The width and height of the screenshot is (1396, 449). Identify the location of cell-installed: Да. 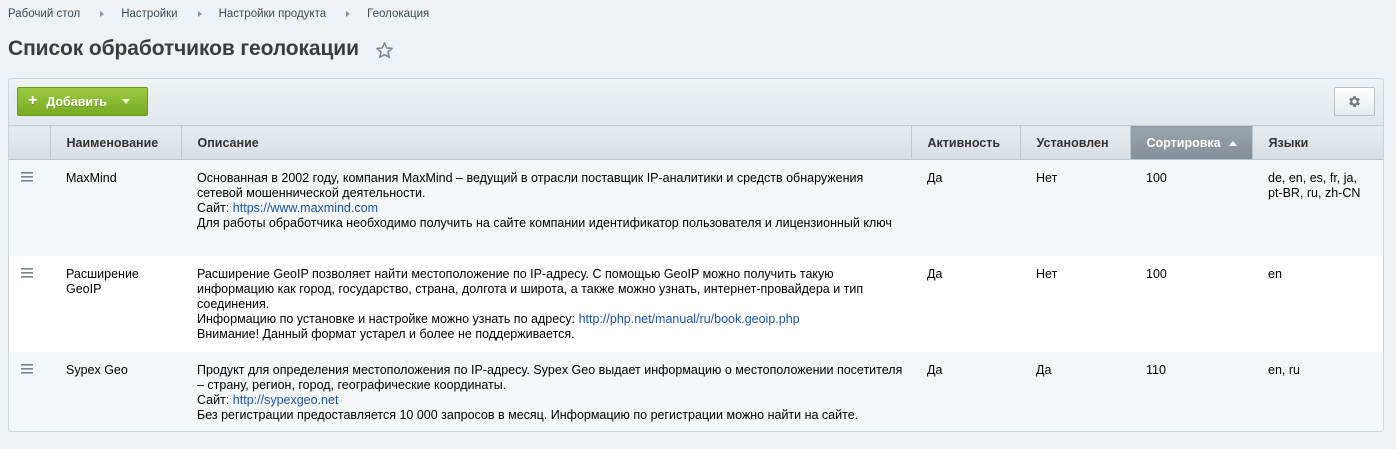
(1075, 391).